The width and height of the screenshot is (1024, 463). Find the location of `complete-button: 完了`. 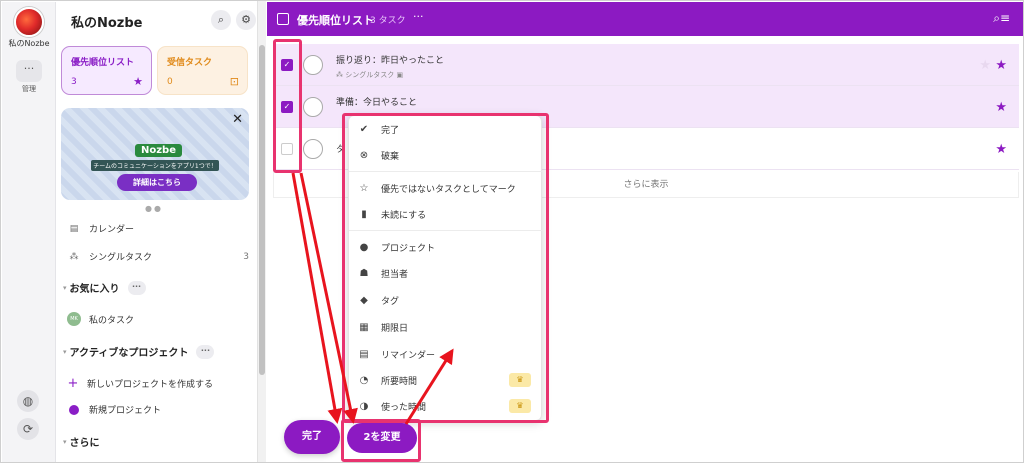

complete-button: 完了 is located at coordinates (312, 437).